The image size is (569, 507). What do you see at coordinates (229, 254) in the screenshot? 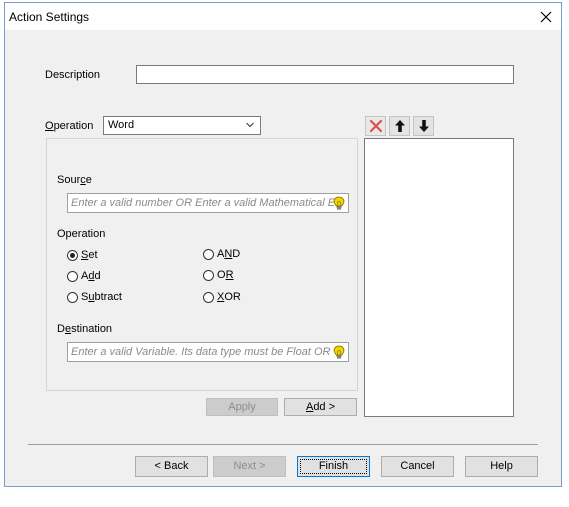
I see `radio-and-label: AND` at bounding box center [229, 254].